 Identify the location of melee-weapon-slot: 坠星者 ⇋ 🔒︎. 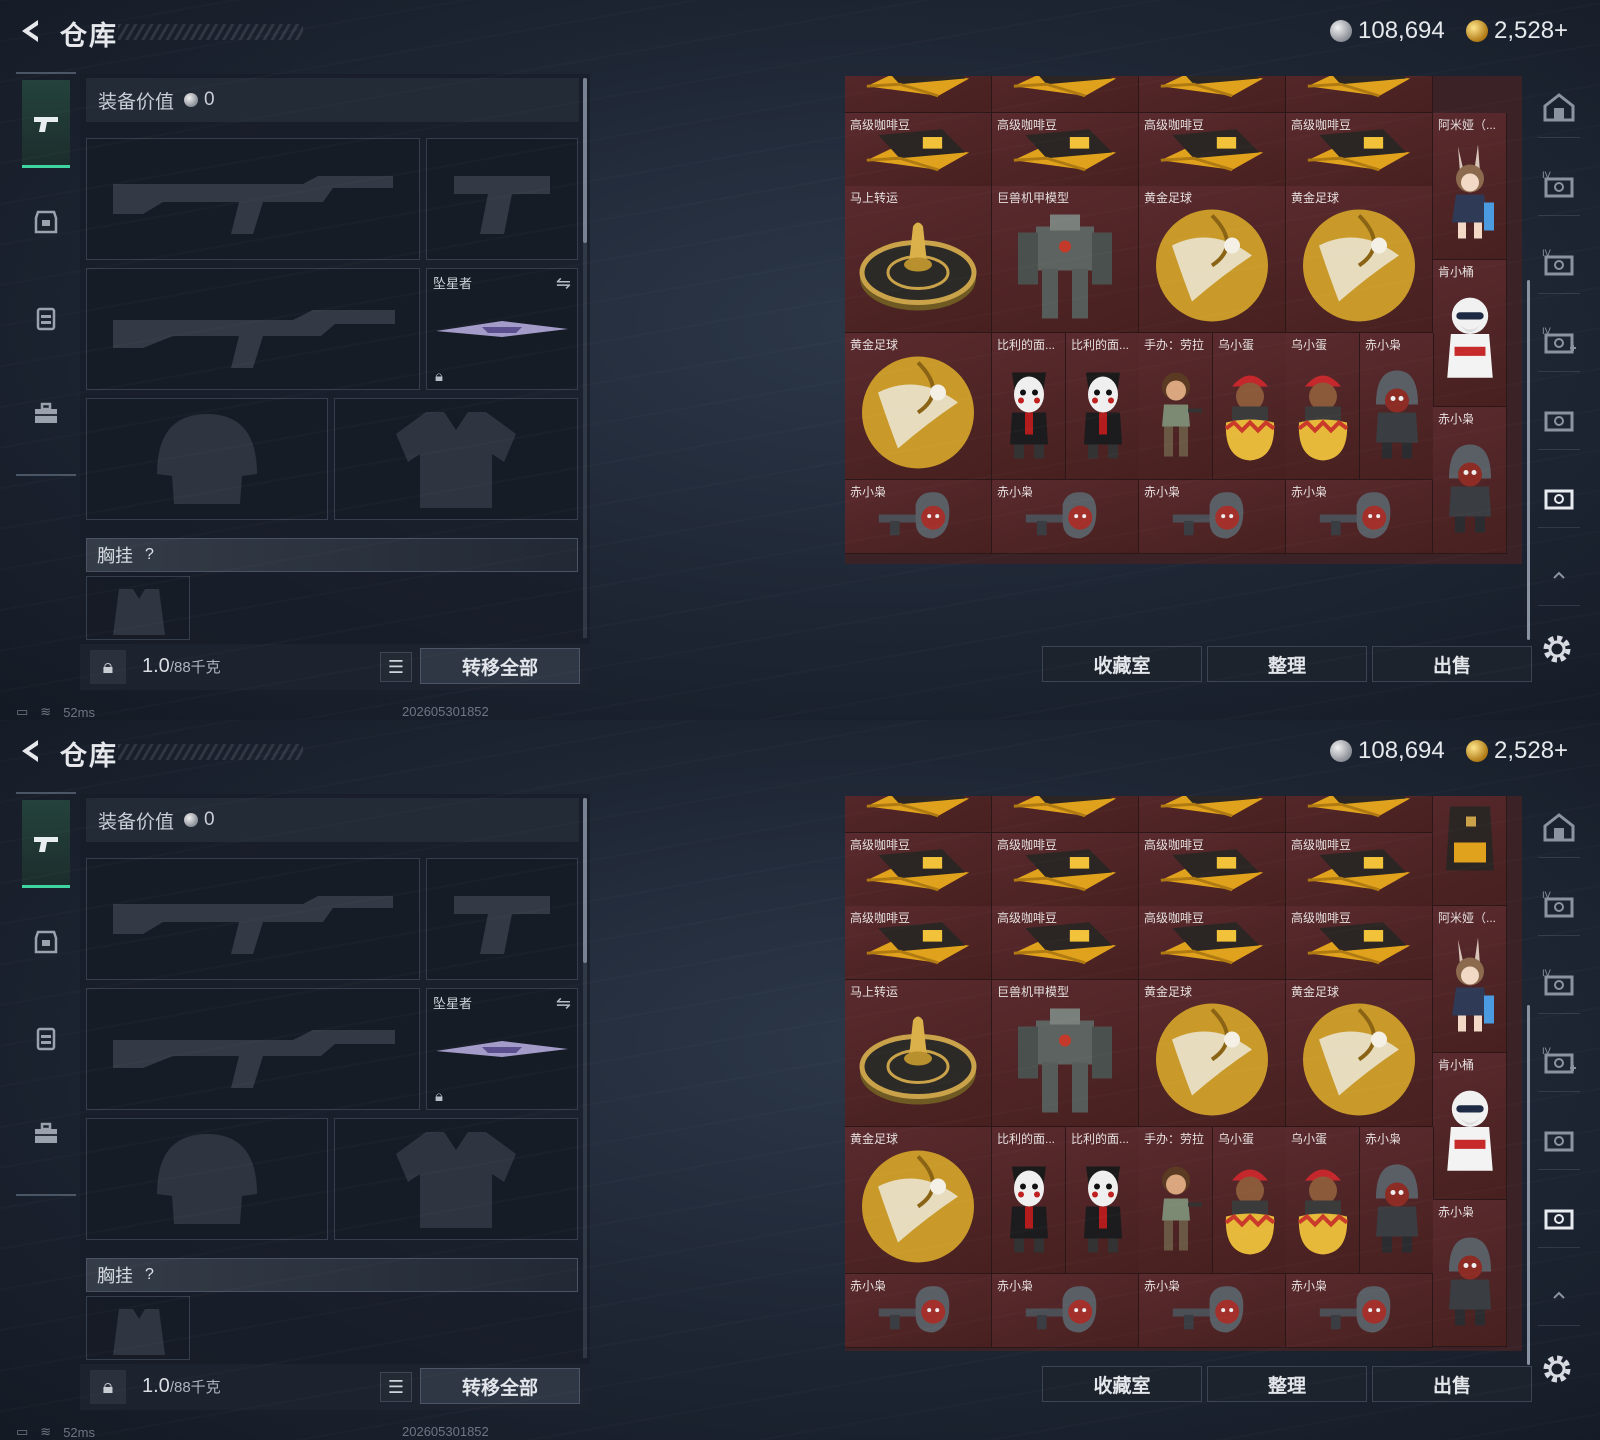
(502, 329).